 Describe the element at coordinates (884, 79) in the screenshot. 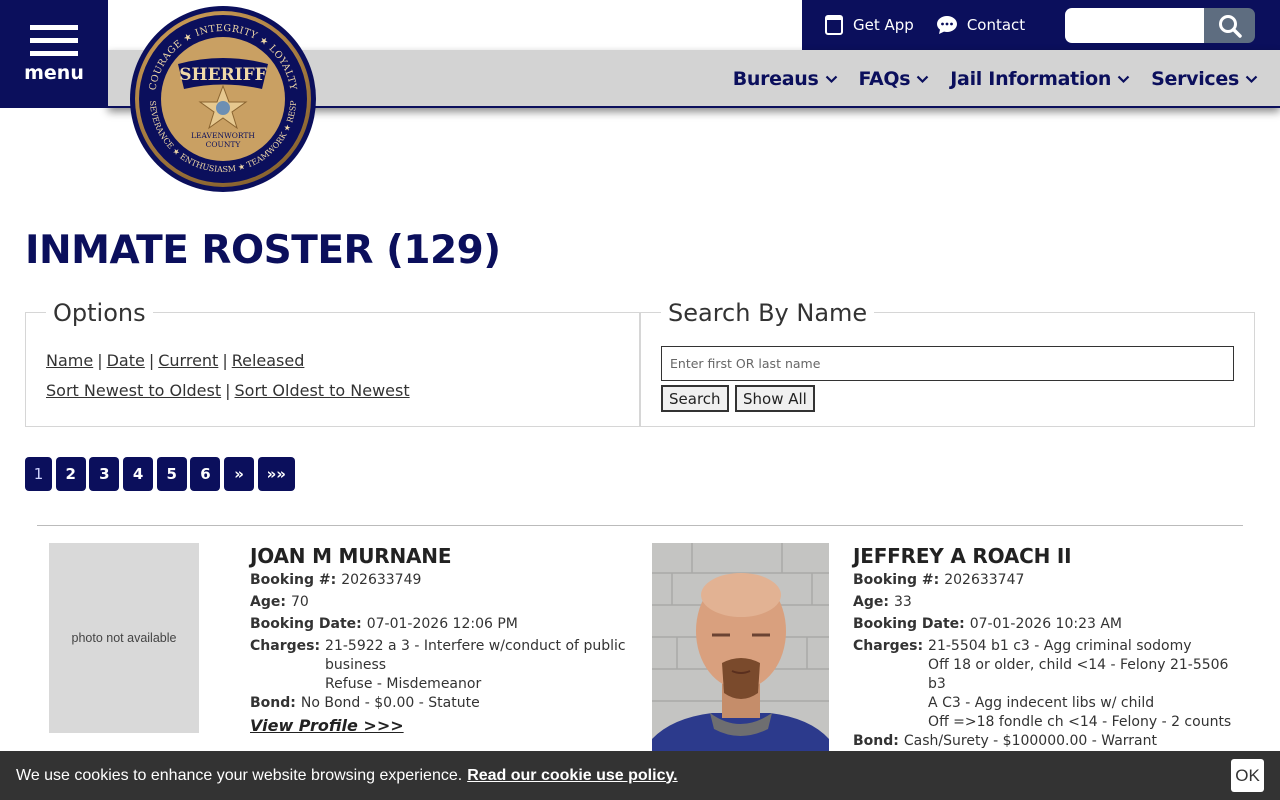

I see `nav-label: FAQs` at that location.